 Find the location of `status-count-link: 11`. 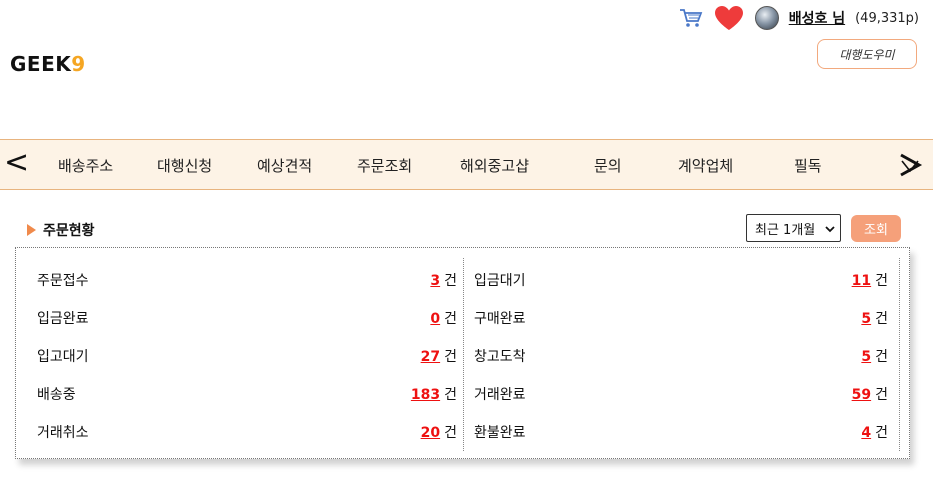

status-count-link: 11 is located at coordinates (861, 281).